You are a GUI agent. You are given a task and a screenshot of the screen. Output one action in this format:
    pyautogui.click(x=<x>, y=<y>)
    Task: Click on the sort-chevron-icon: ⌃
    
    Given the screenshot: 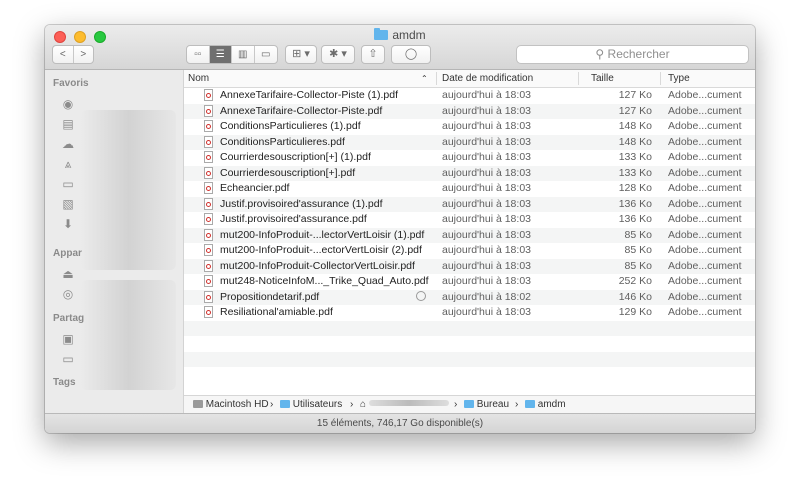 What is the action you would take?
    pyautogui.click(x=424, y=78)
    